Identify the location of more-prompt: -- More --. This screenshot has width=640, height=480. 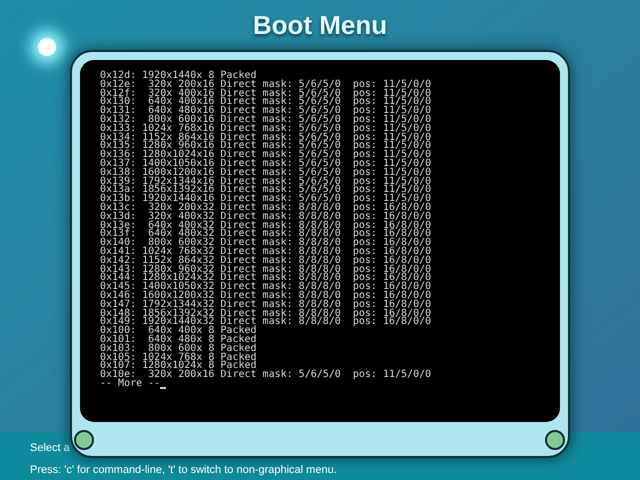
(130, 384).